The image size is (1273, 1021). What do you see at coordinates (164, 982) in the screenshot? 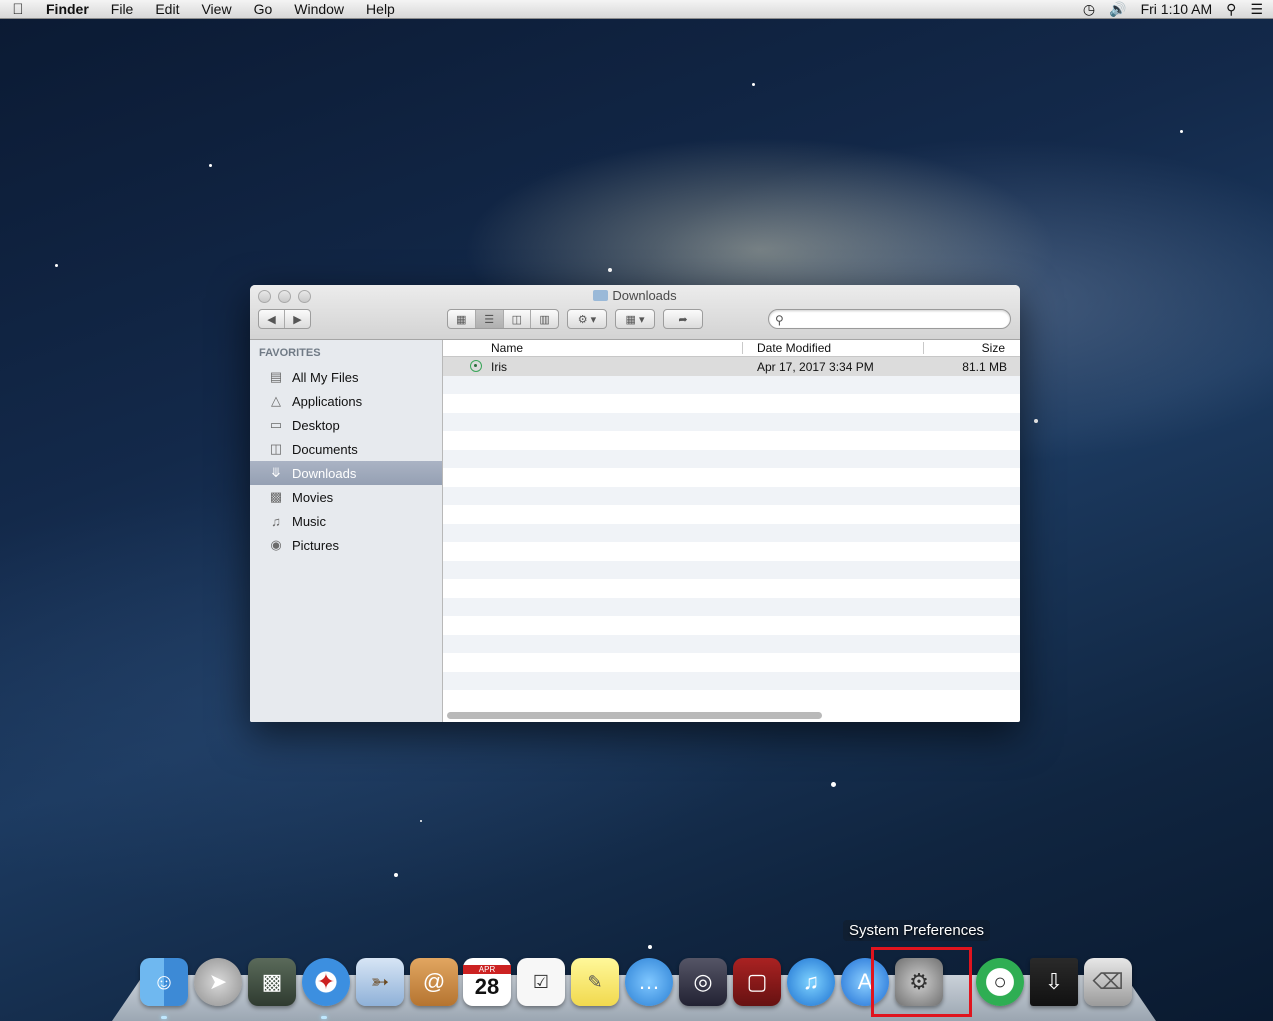
I see `finder-icon: ☺` at bounding box center [164, 982].